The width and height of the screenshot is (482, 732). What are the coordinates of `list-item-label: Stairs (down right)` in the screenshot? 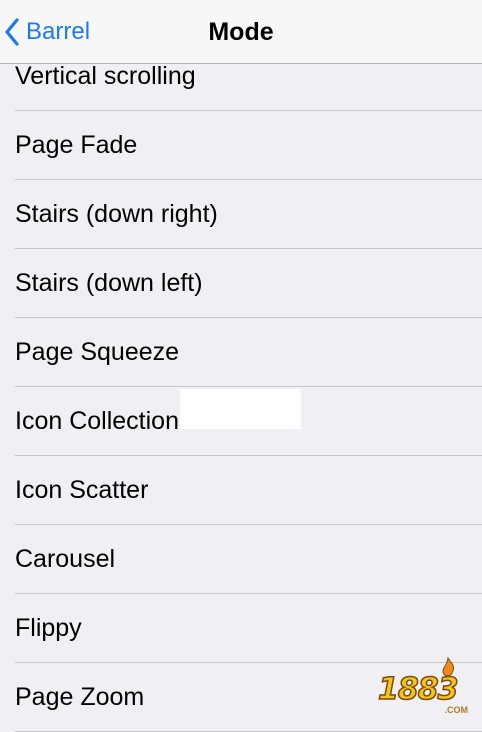 It's located at (116, 214).